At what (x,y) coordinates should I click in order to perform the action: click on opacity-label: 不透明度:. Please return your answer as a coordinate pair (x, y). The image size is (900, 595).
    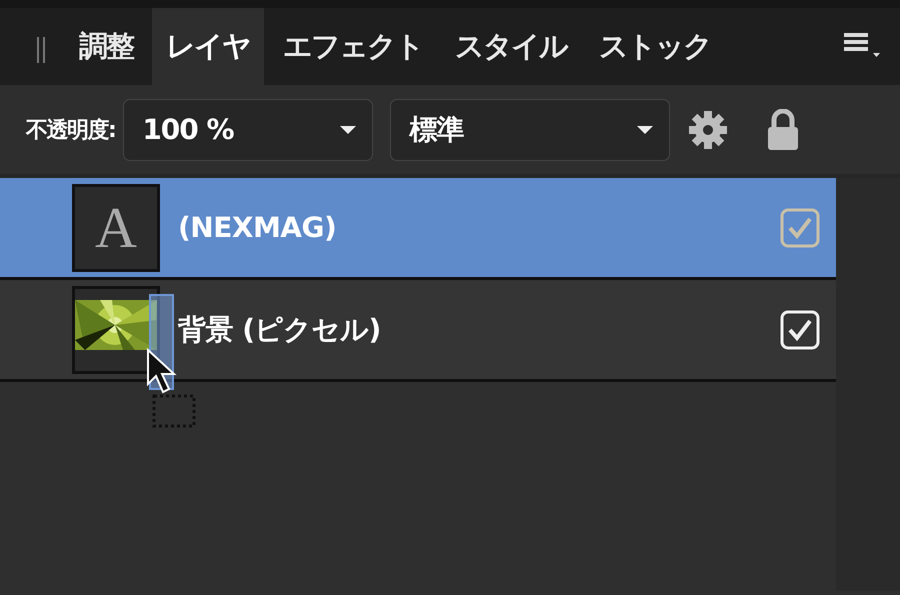
    Looking at the image, I should click on (71, 130).